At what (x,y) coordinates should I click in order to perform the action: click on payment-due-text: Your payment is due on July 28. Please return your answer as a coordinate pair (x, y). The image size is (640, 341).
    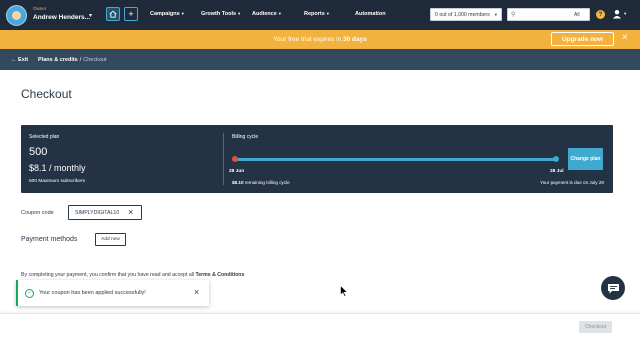
    Looking at the image, I should click on (572, 182).